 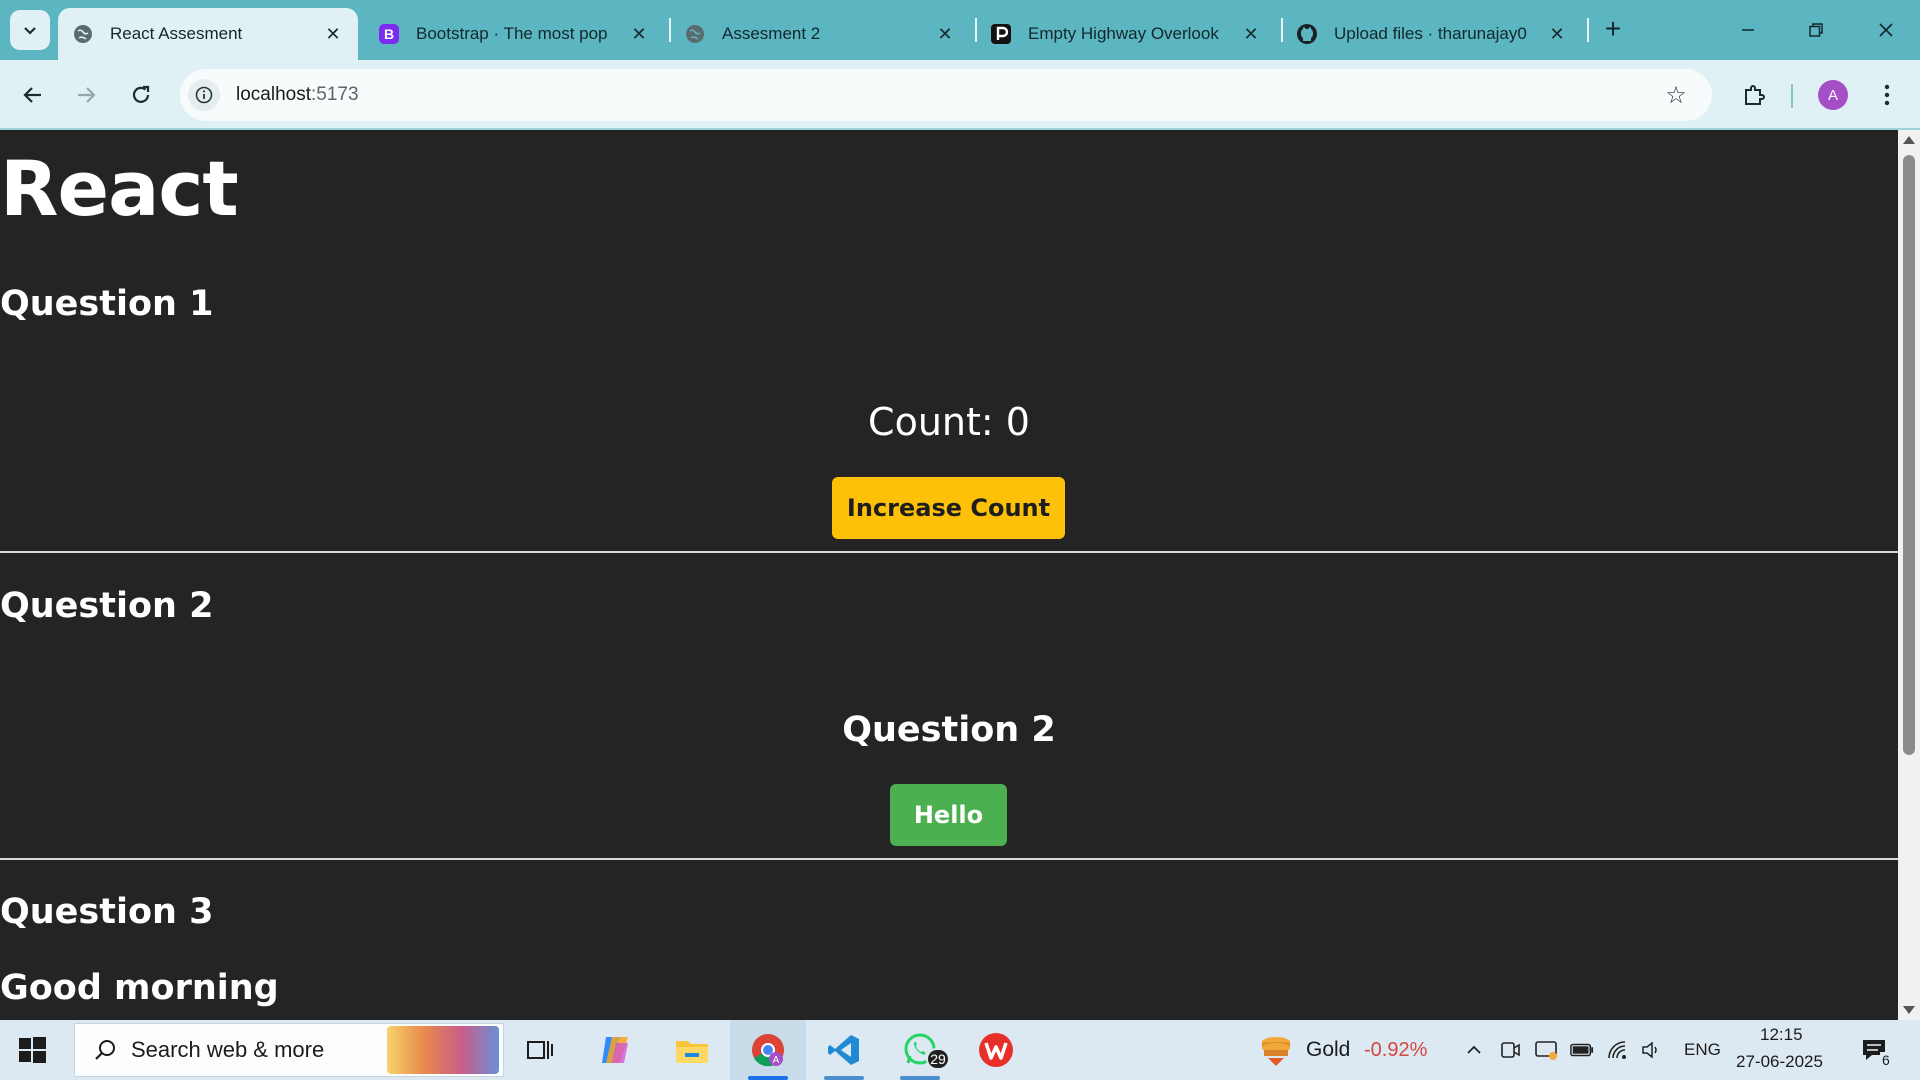 What do you see at coordinates (948, 815) in the screenshot?
I see `hello-button: Hello` at bounding box center [948, 815].